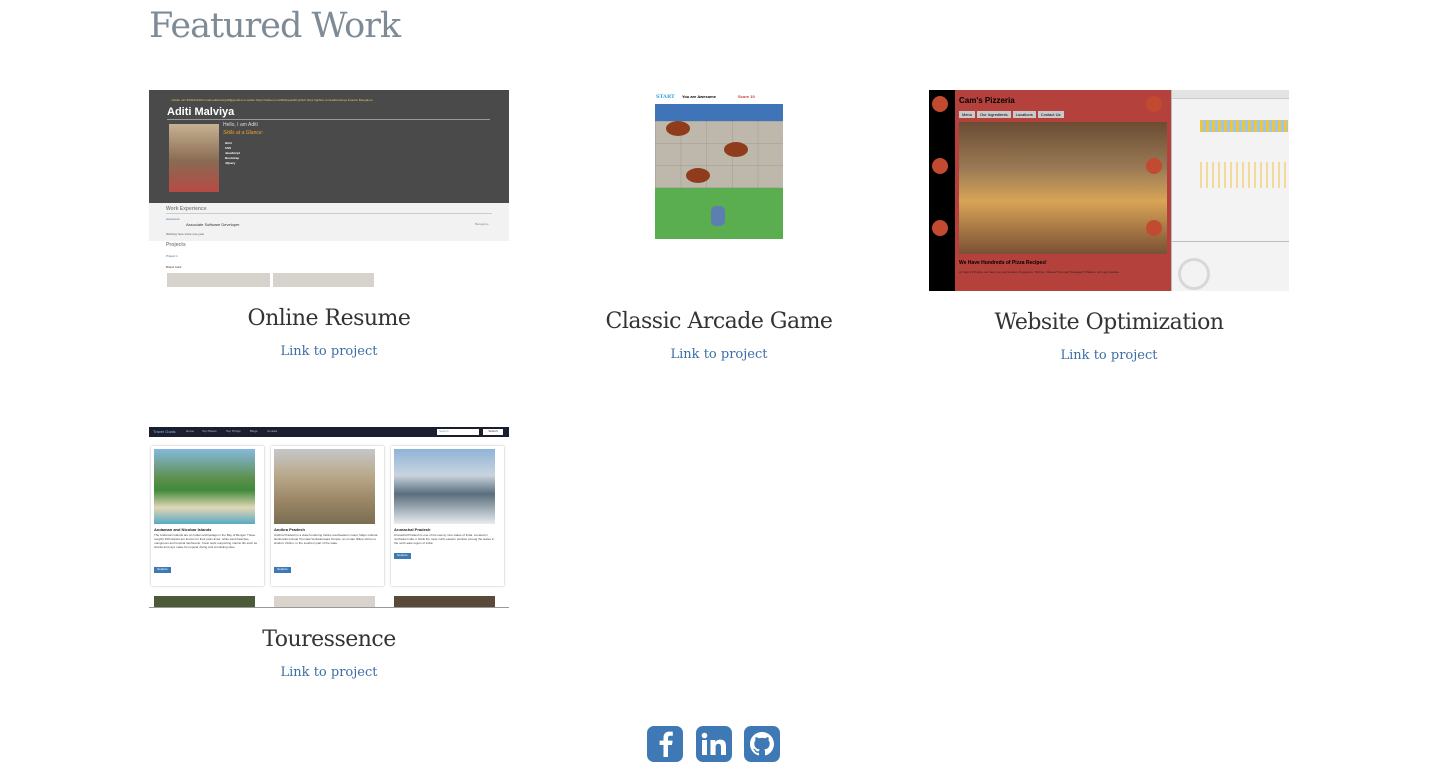  I want to click on devtools-panel, so click(1230, 190).